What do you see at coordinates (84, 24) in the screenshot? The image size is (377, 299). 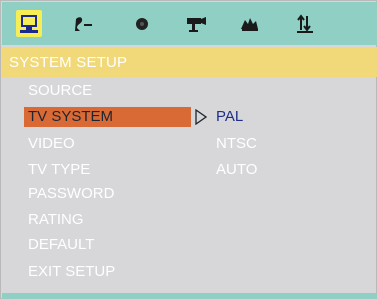 I see `speaker-adjust-icon` at bounding box center [84, 24].